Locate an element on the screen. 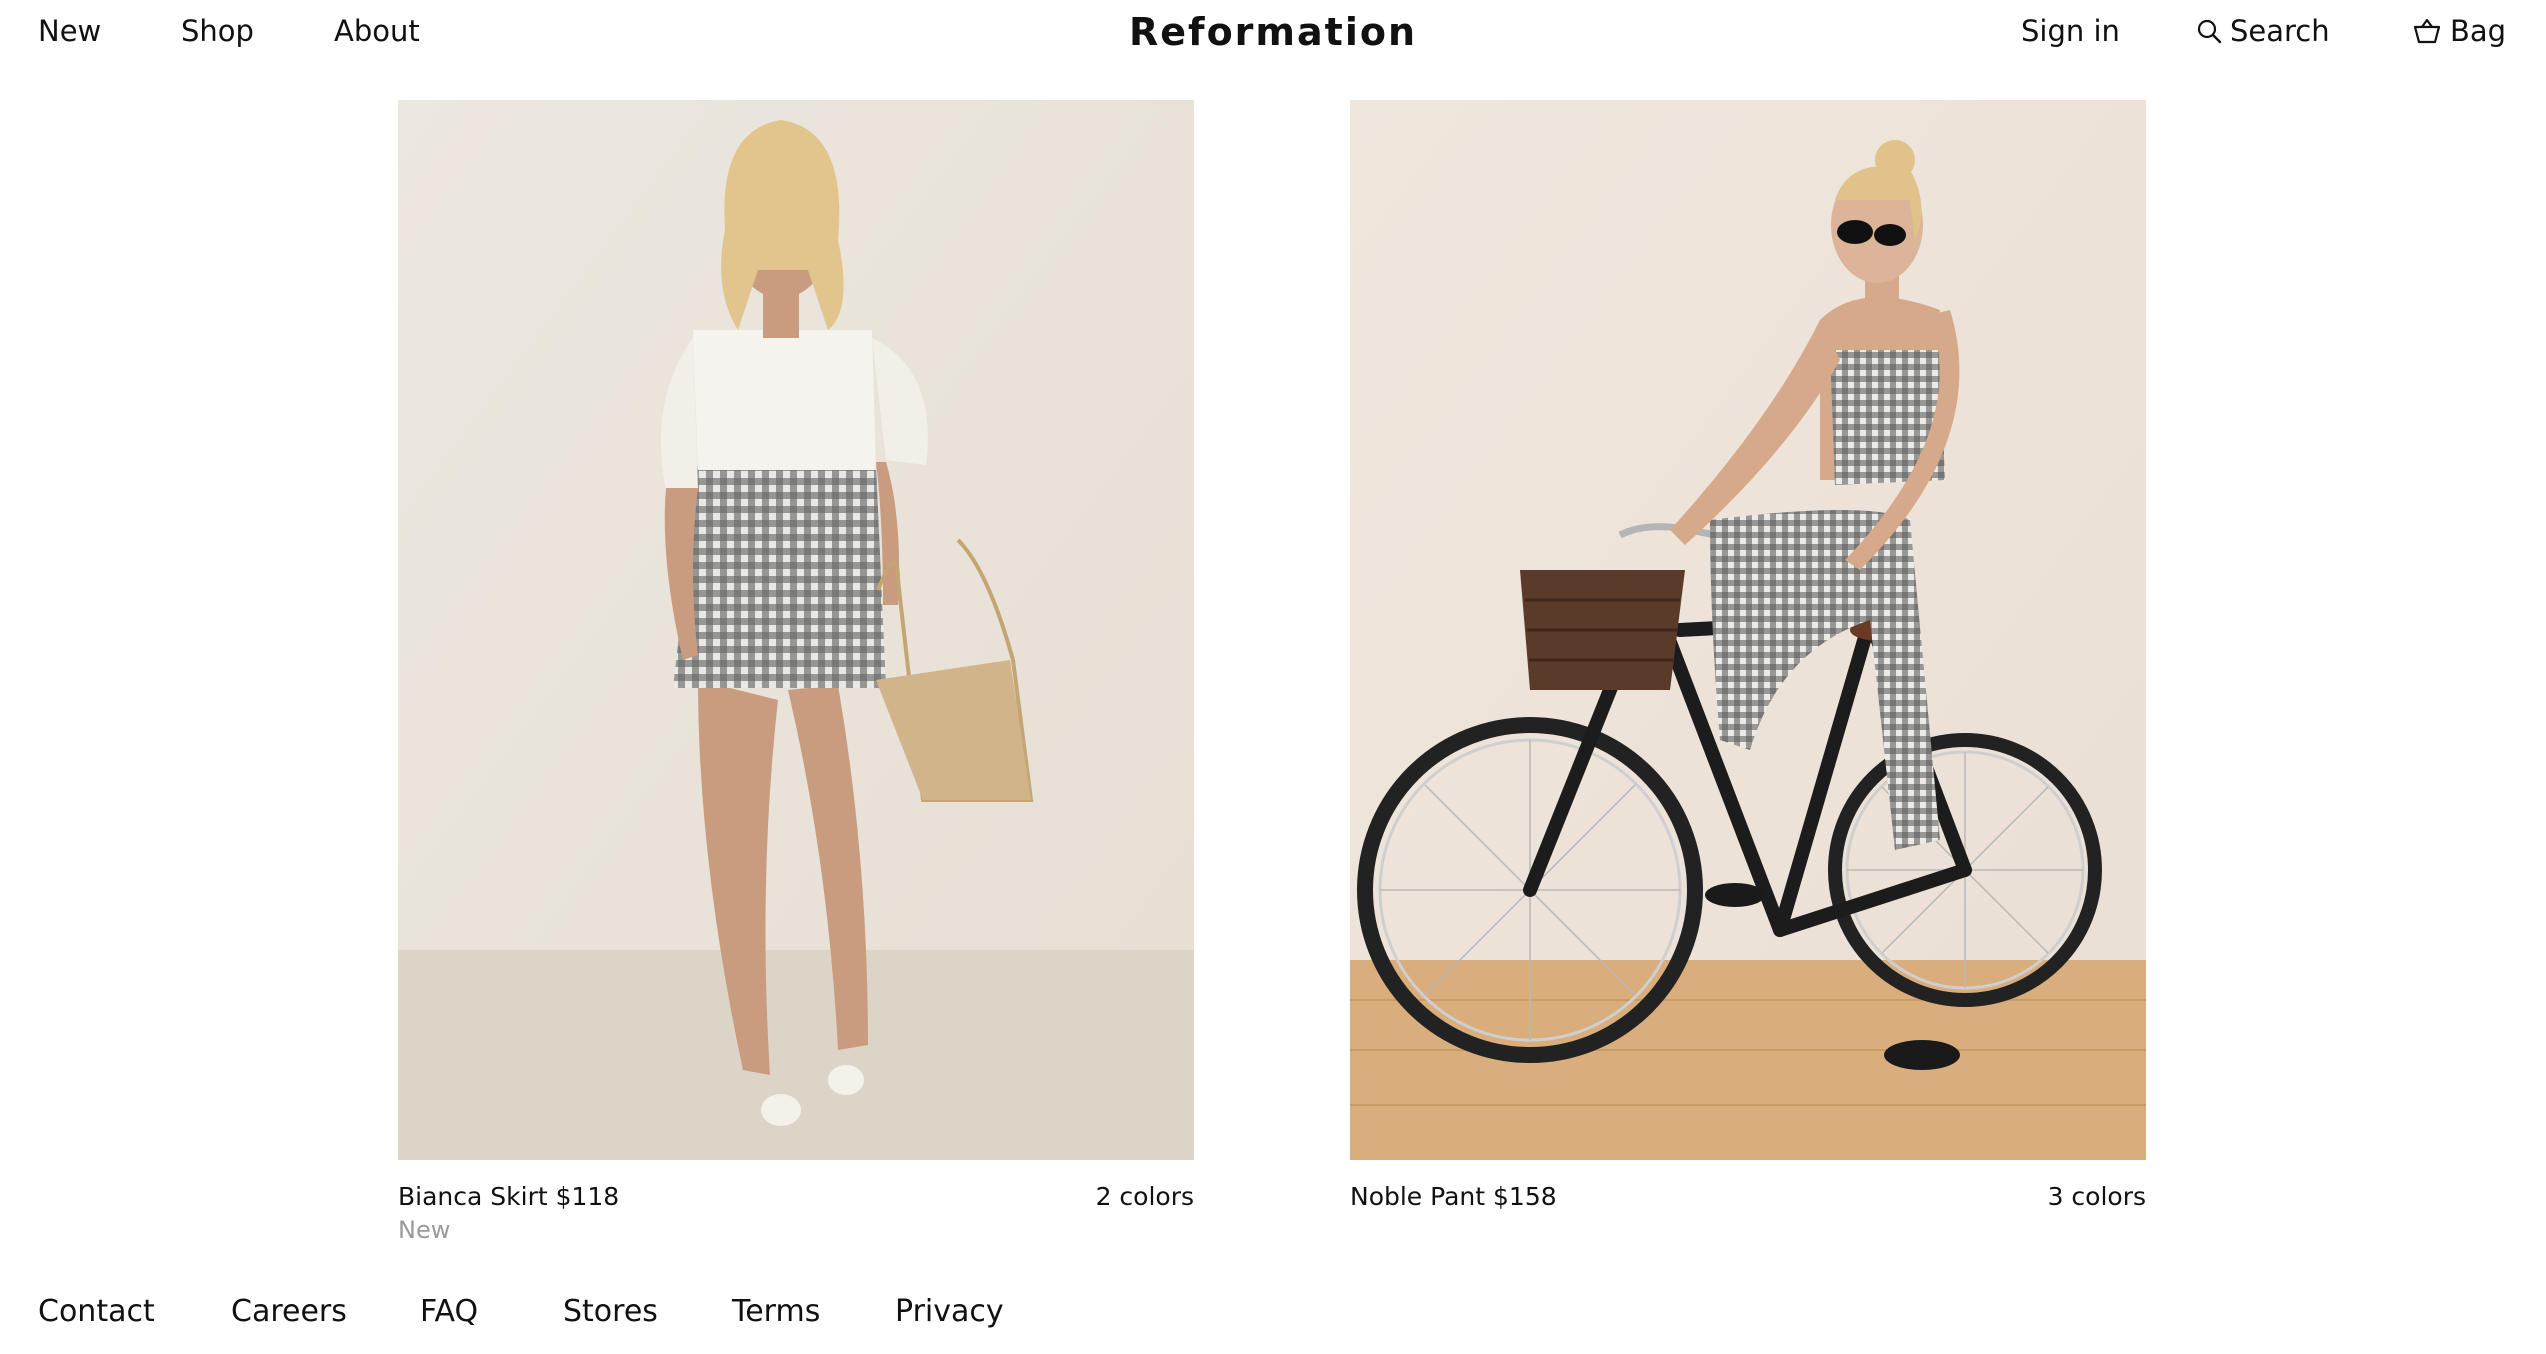  brand-logo: Reformation is located at coordinates (1273, 32).